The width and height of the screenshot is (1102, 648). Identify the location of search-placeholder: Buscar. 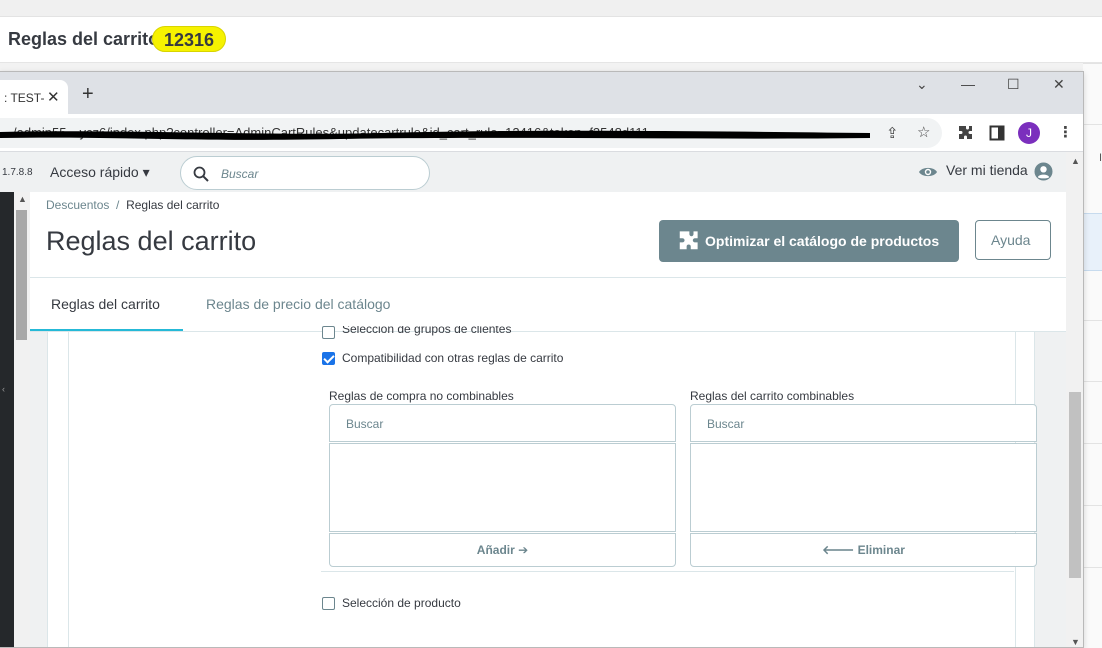
(240, 174).